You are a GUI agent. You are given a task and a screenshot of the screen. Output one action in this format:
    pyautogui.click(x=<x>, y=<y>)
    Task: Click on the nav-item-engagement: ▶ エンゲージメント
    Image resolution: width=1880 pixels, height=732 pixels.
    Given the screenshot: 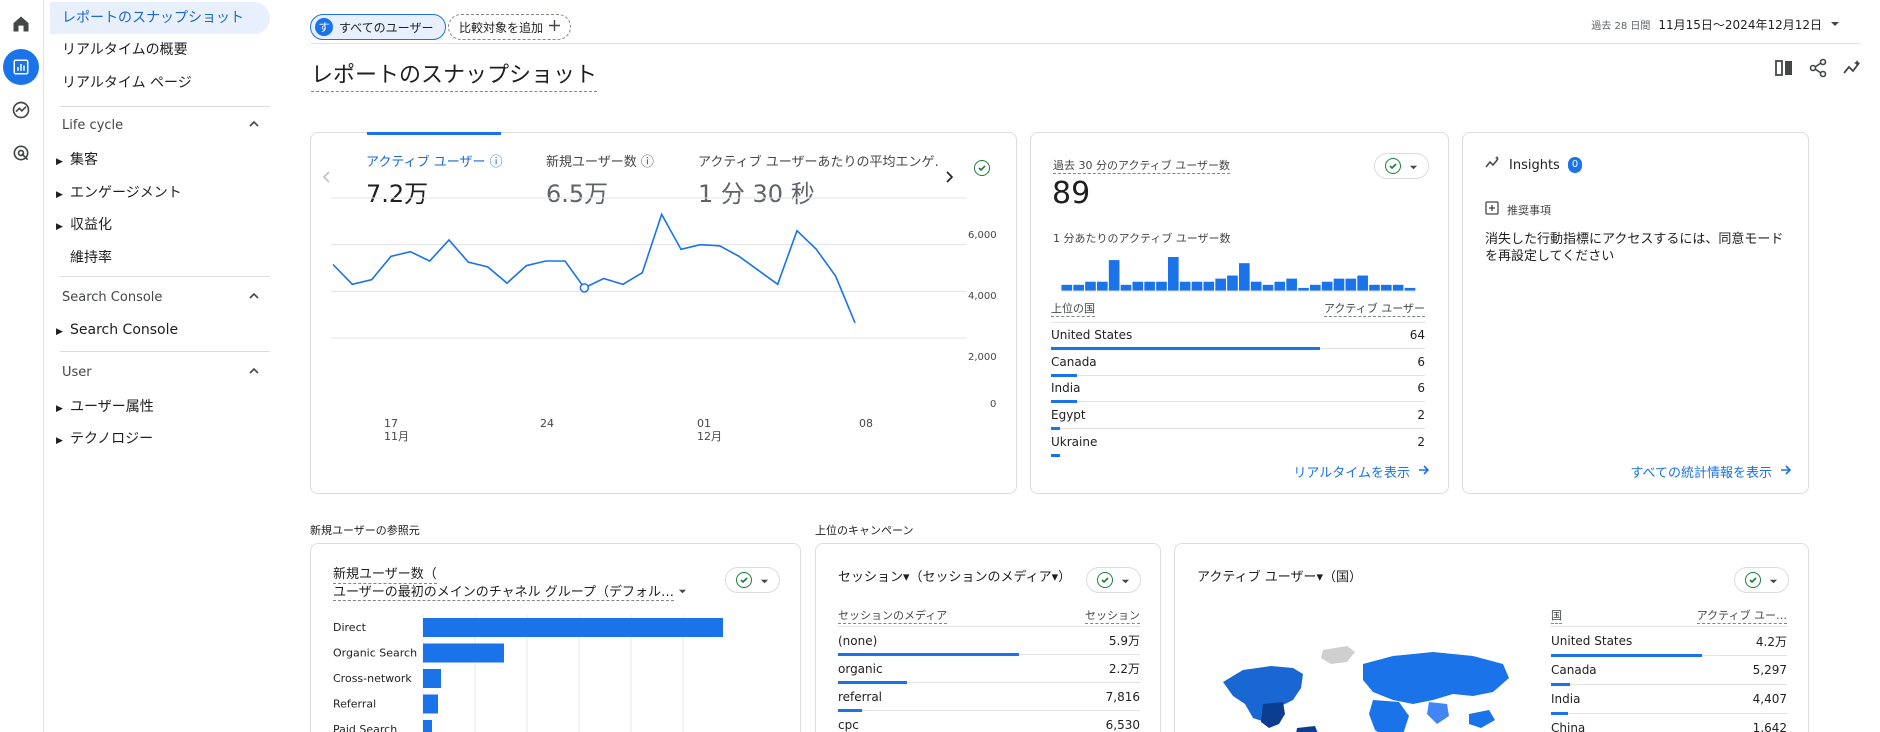 What is the action you would take?
    pyautogui.click(x=119, y=192)
    